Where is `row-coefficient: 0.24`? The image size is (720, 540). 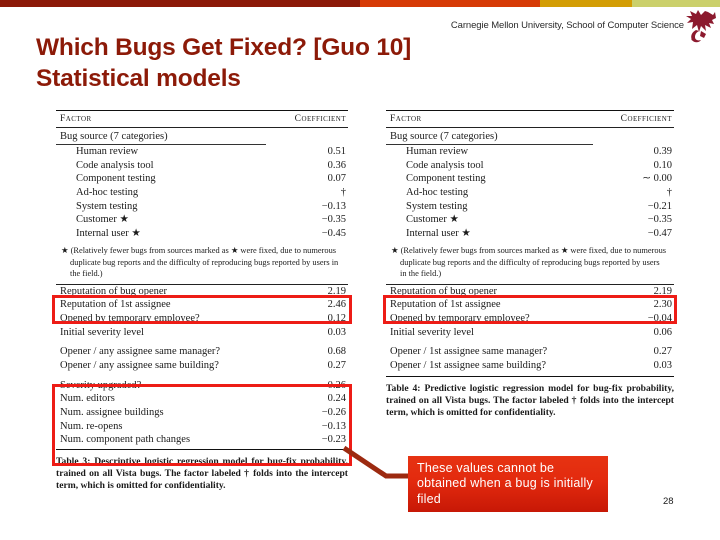
row-coefficient: 0.24 is located at coordinates (336, 399).